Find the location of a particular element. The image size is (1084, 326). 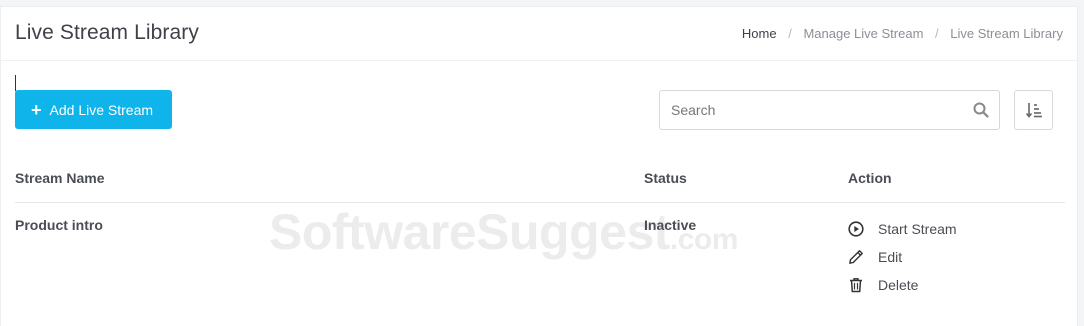

start-stream-label: Start Stream is located at coordinates (917, 229).